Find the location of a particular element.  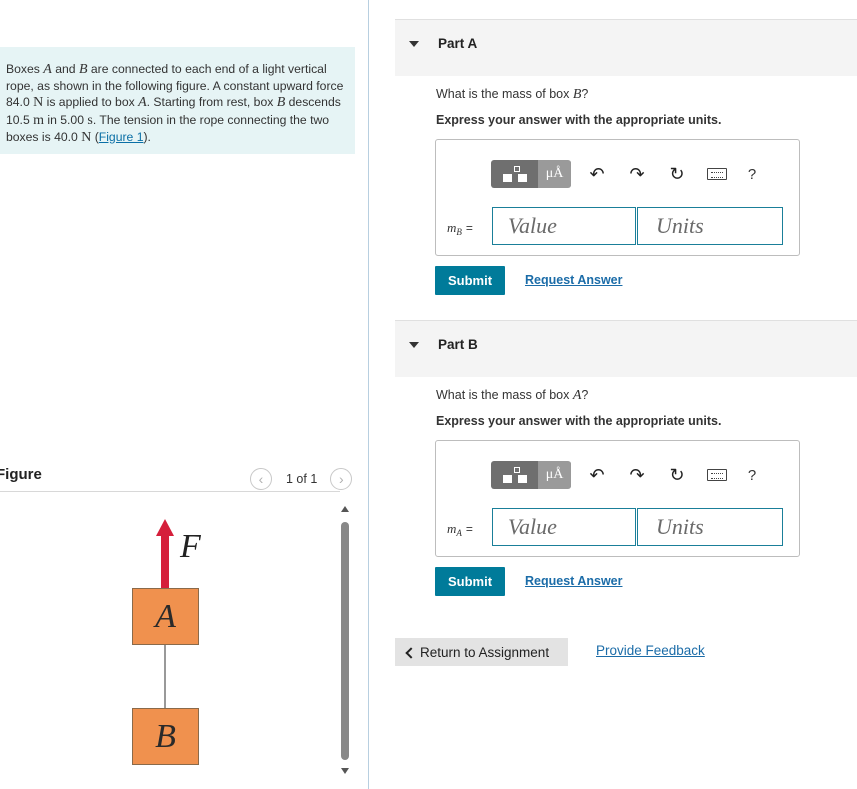

part-a-title: Part A is located at coordinates (458, 43).